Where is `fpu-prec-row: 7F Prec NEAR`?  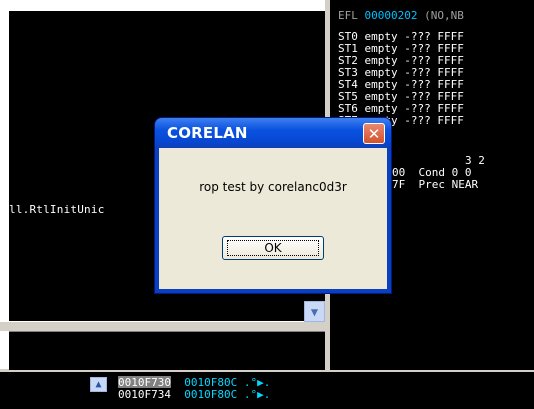
fpu-prec-row: 7F Prec NEAR is located at coordinates (435, 185).